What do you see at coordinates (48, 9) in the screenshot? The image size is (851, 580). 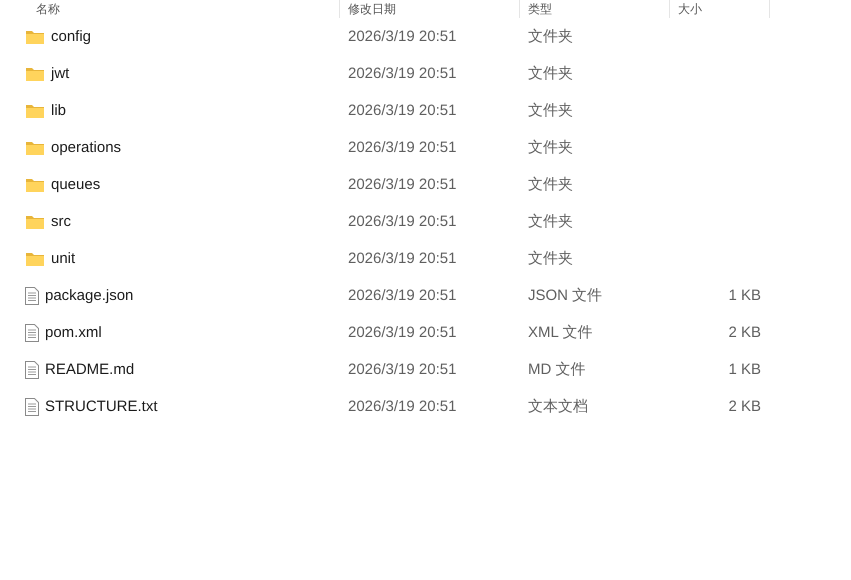 I see `column-header: 名称` at bounding box center [48, 9].